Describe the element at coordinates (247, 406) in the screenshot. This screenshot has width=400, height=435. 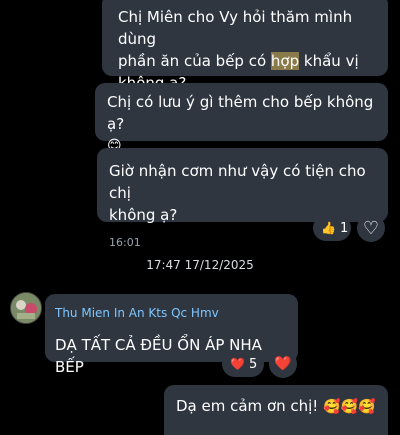
I see `message-text: Dạ em cảm ơn chị!` at that location.